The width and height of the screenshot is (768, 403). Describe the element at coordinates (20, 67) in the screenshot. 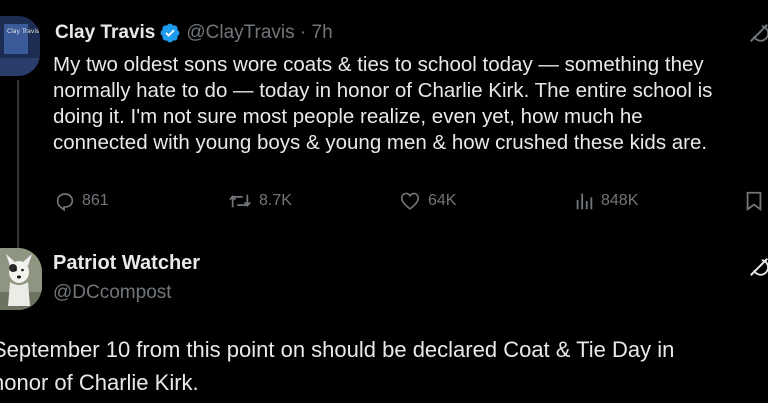

I see `avatar-ground` at that location.